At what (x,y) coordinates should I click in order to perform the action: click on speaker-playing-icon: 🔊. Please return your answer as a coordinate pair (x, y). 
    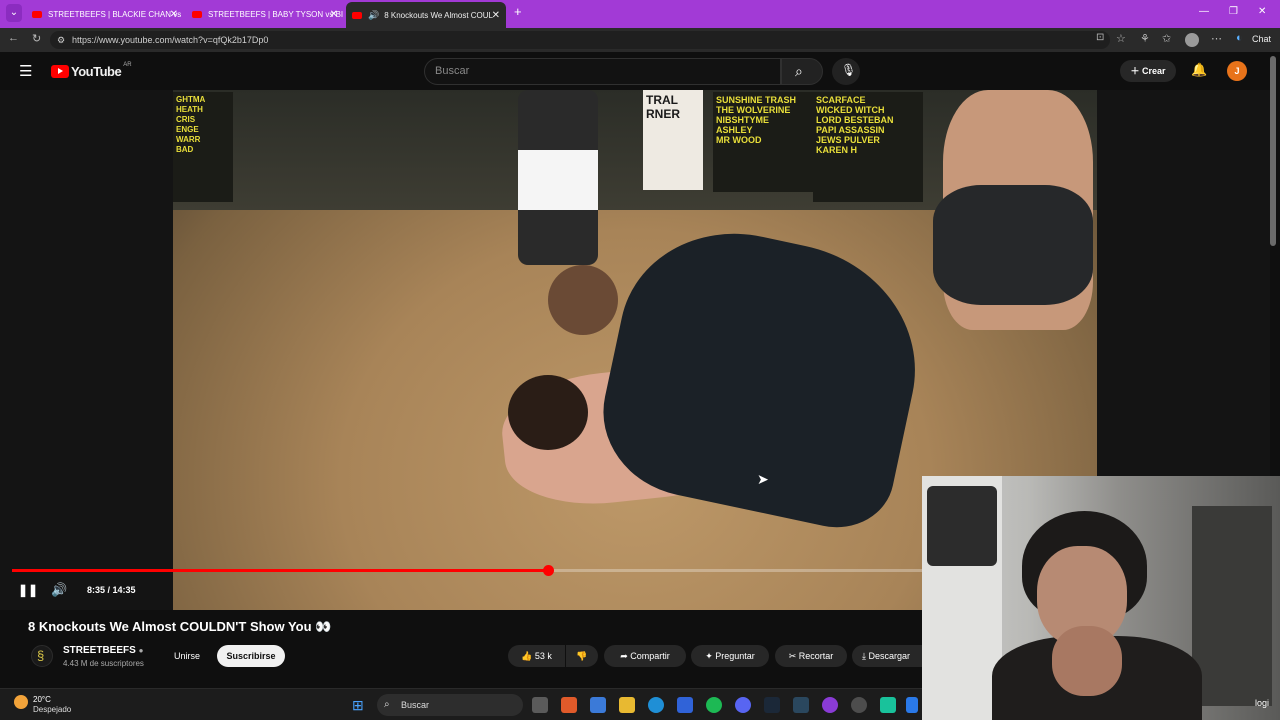
    Looking at the image, I should click on (373, 15).